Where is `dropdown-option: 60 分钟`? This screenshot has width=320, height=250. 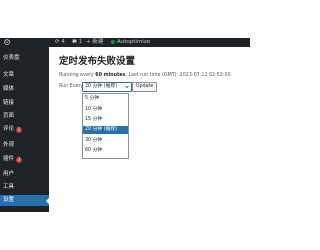
dropdown-option: 60 分钟 is located at coordinates (105, 151).